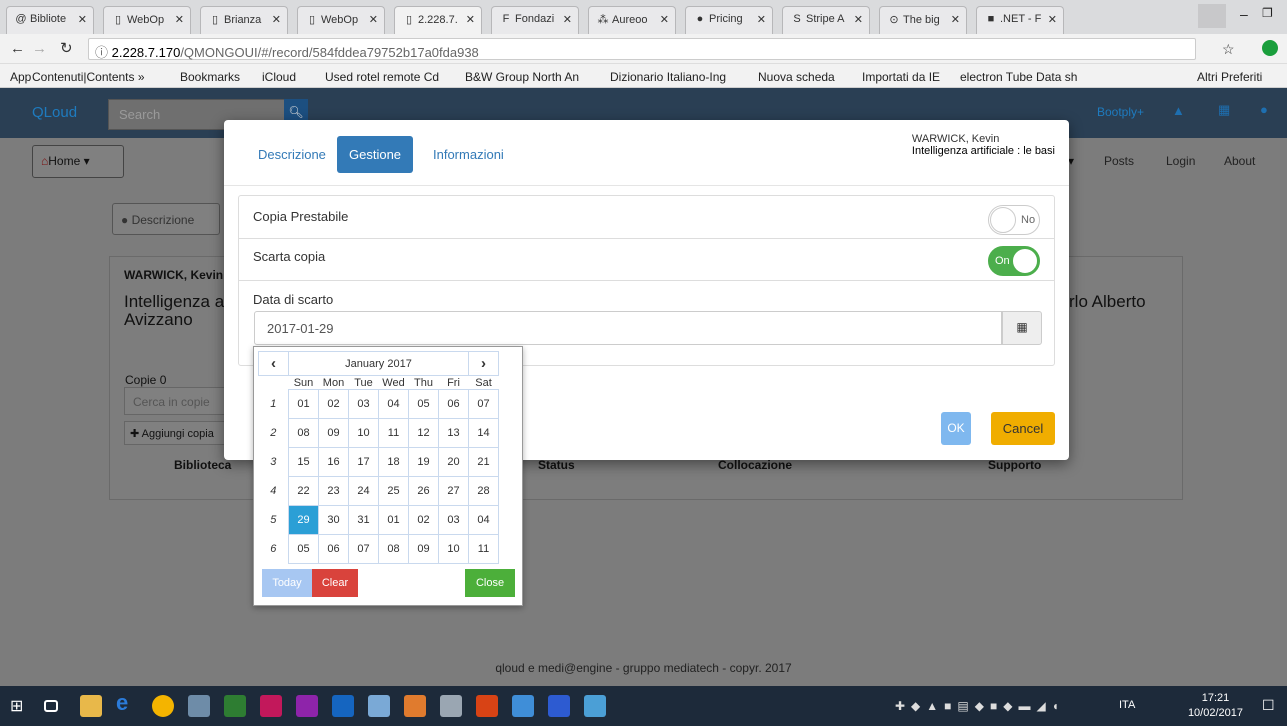 The height and width of the screenshot is (726, 1287). What do you see at coordinates (335, 583) in the screenshot?
I see `clear-button: Clear` at bounding box center [335, 583].